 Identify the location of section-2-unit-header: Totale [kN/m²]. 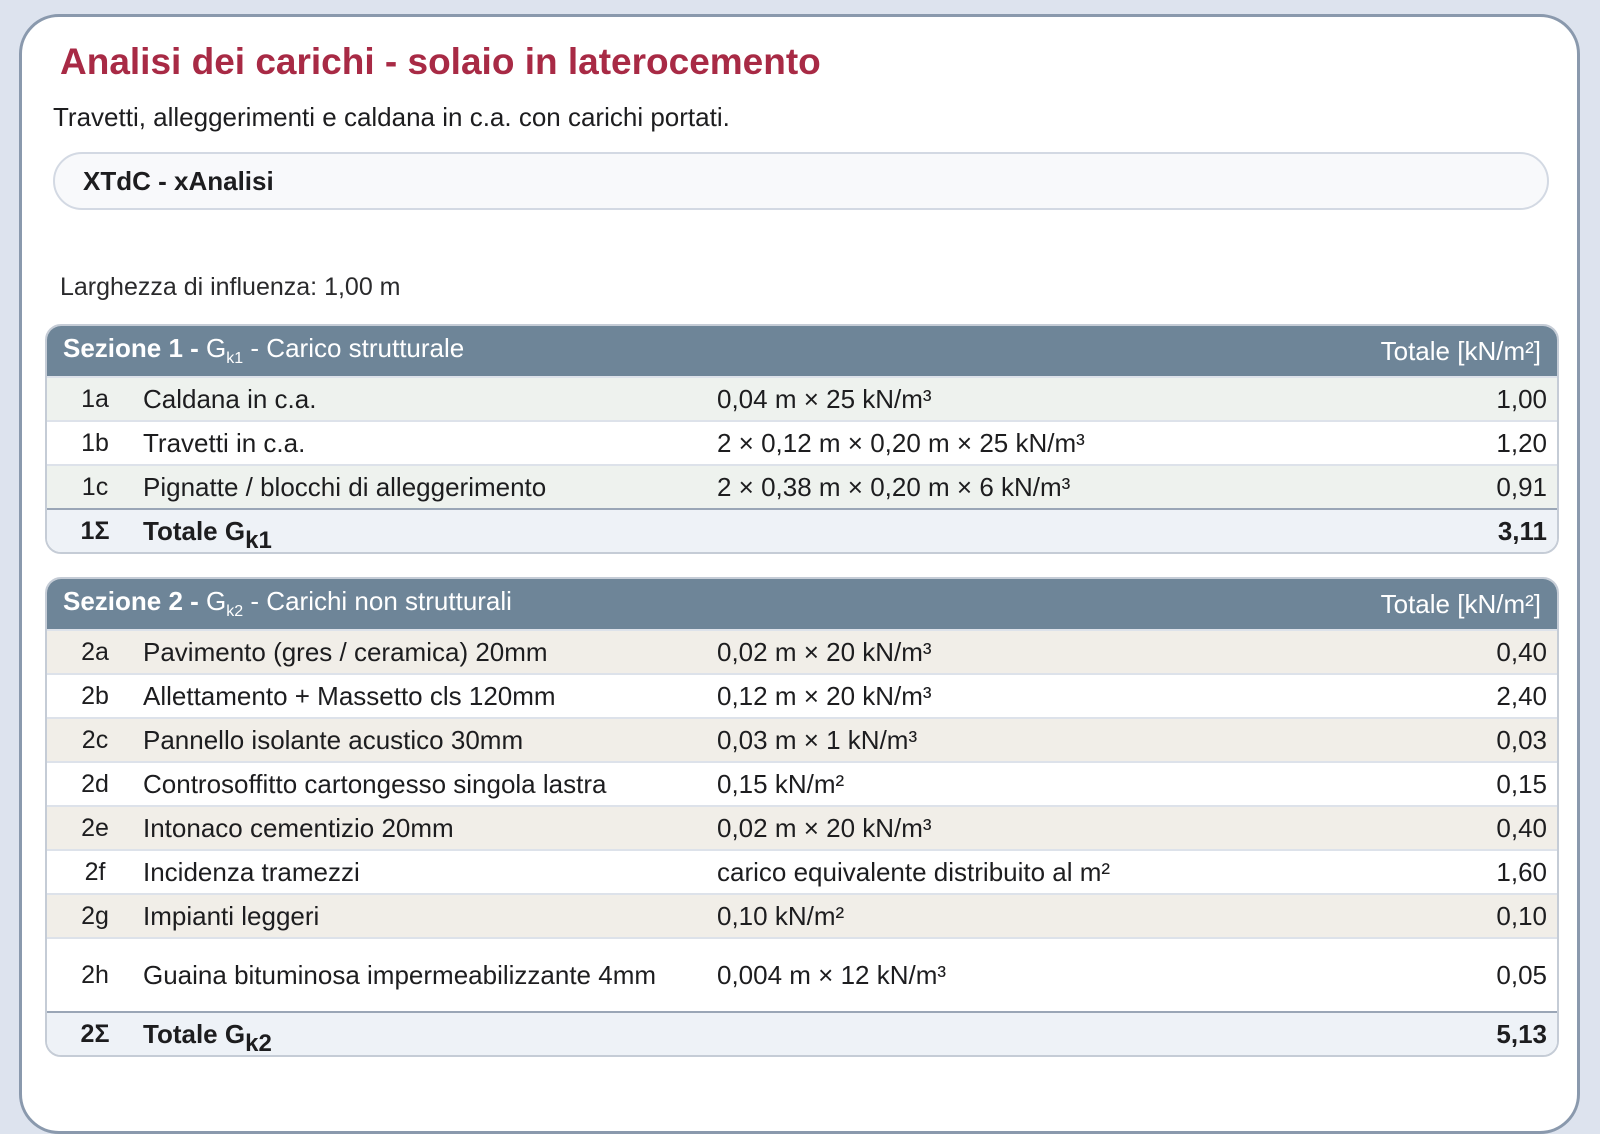
(1460, 603).